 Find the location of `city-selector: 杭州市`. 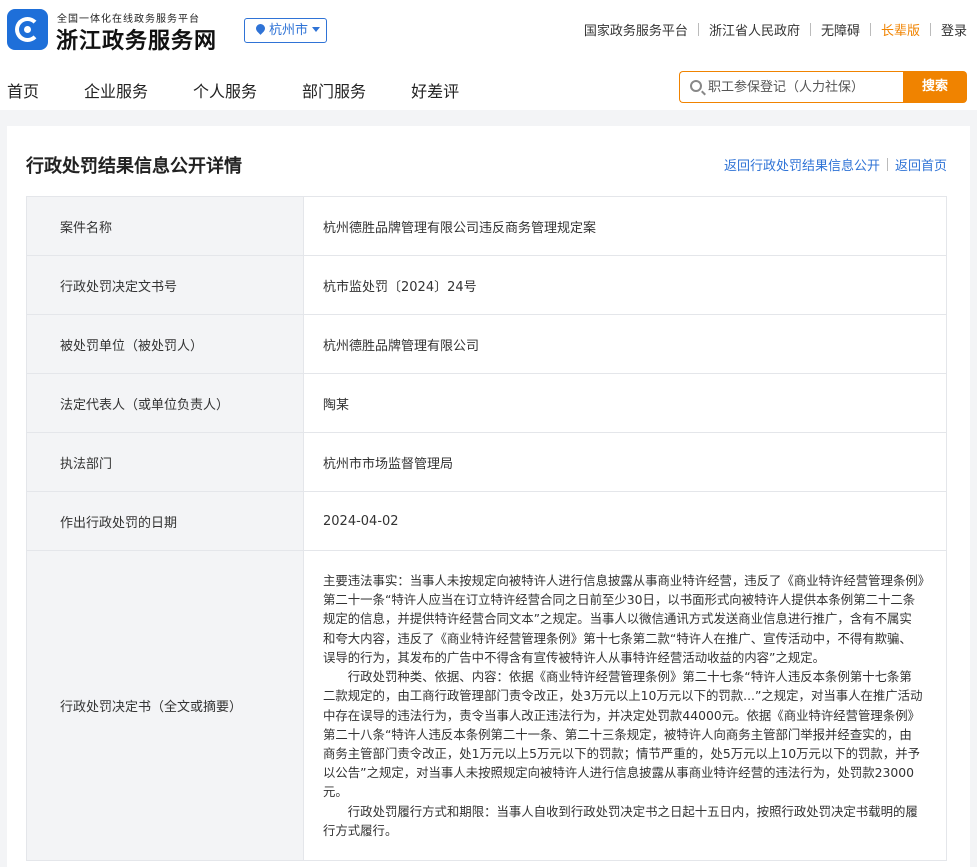

city-selector: 杭州市 is located at coordinates (285, 30).